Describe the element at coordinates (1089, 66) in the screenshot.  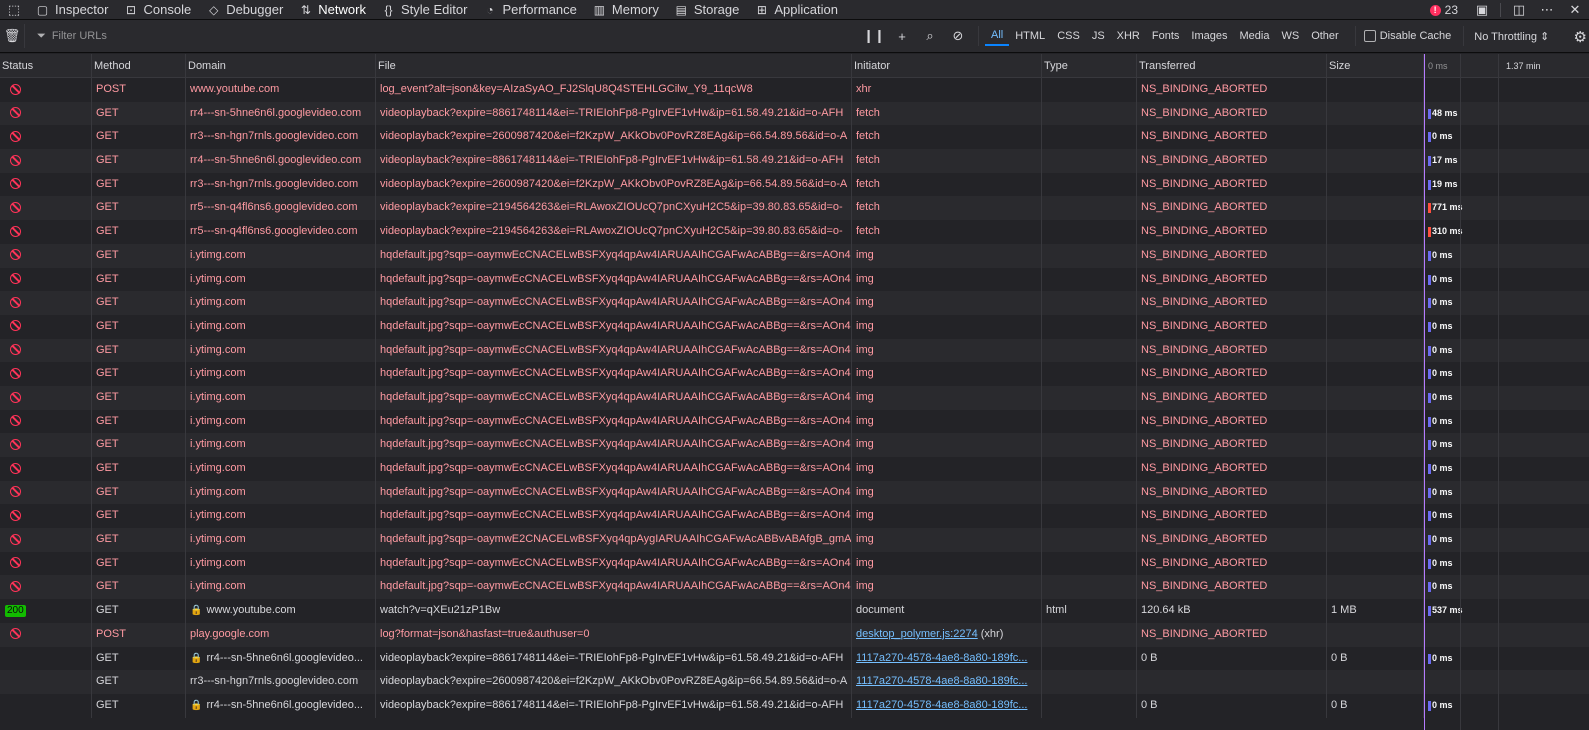
I see `column-header-type: Type` at that location.